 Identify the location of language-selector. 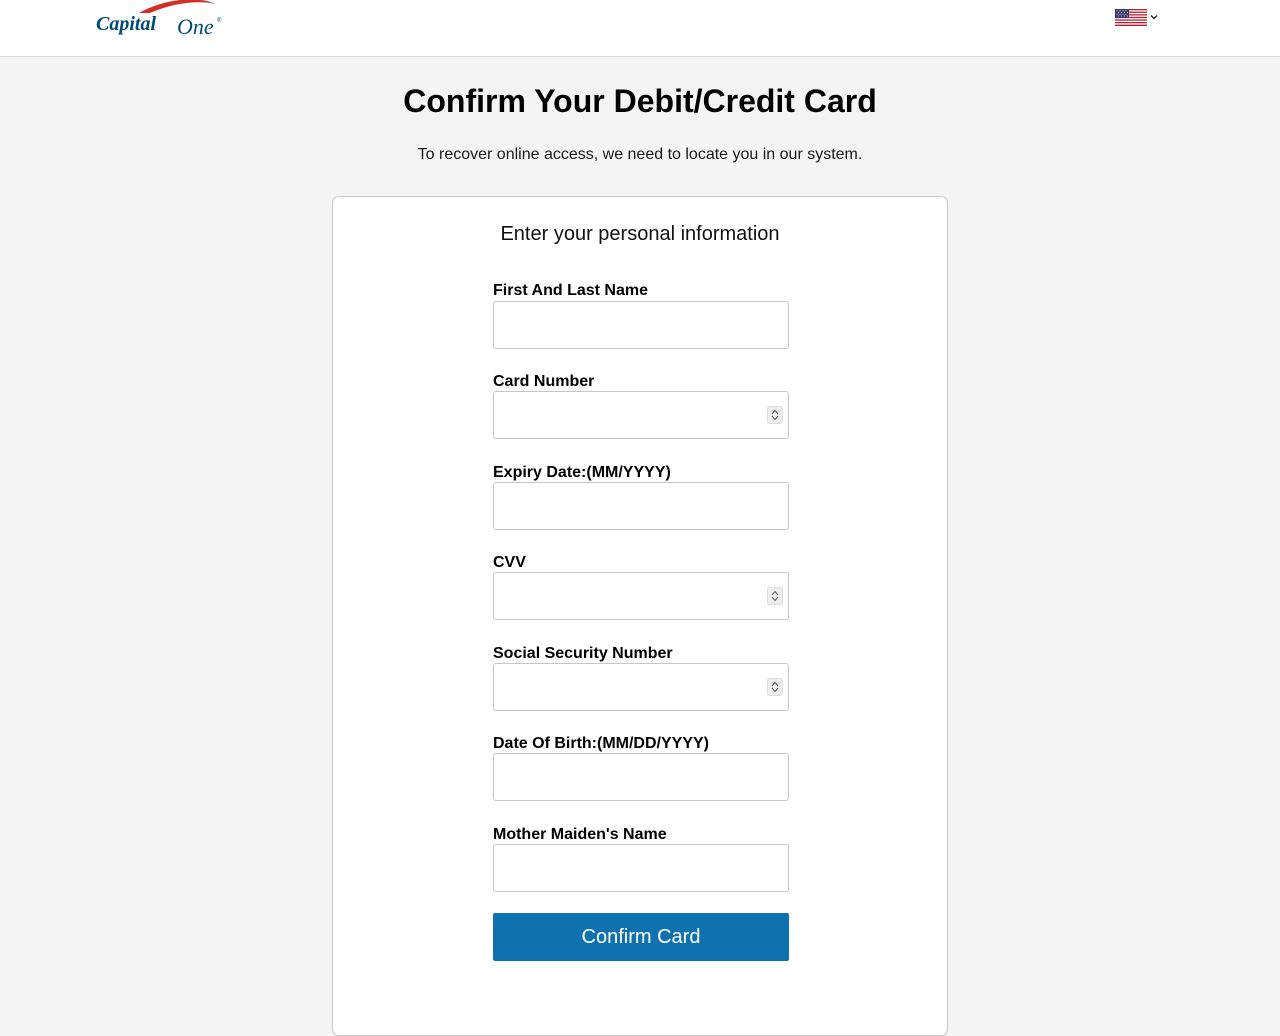
(1138, 17).